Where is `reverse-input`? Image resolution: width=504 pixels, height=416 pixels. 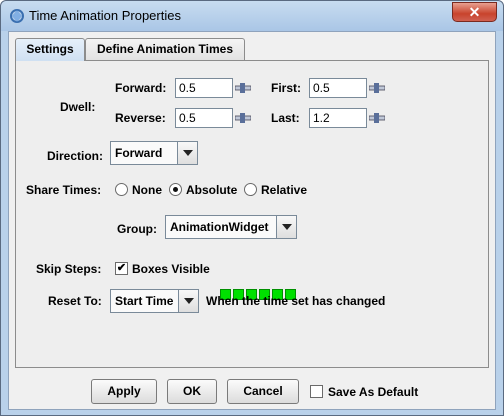
reverse-input is located at coordinates (204, 118).